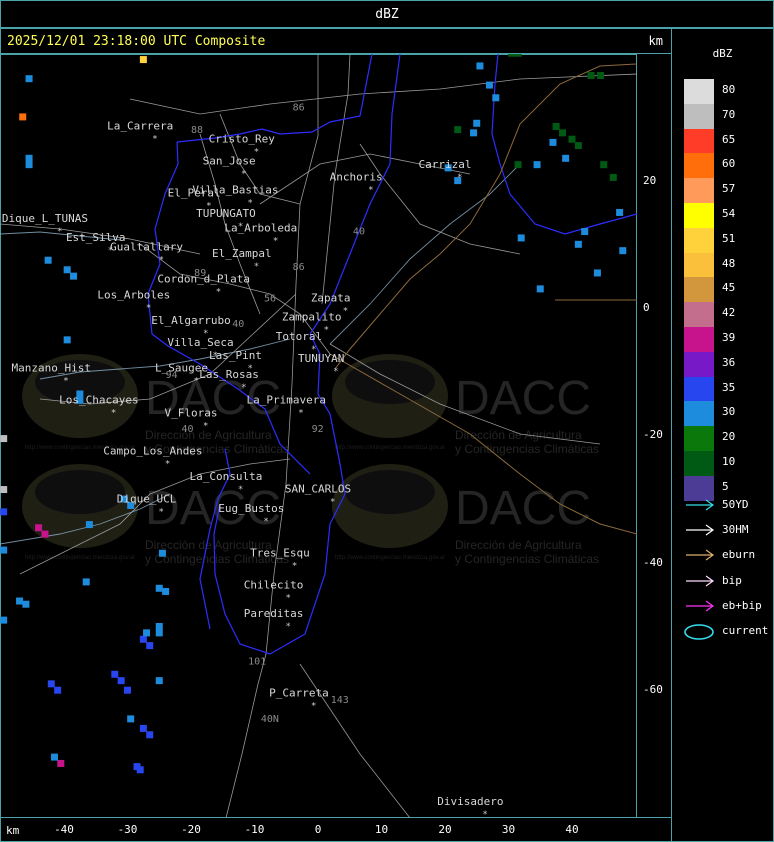 The image size is (774, 842). I want to click on place-marker: *El_Algarrubo, so click(190, 326).